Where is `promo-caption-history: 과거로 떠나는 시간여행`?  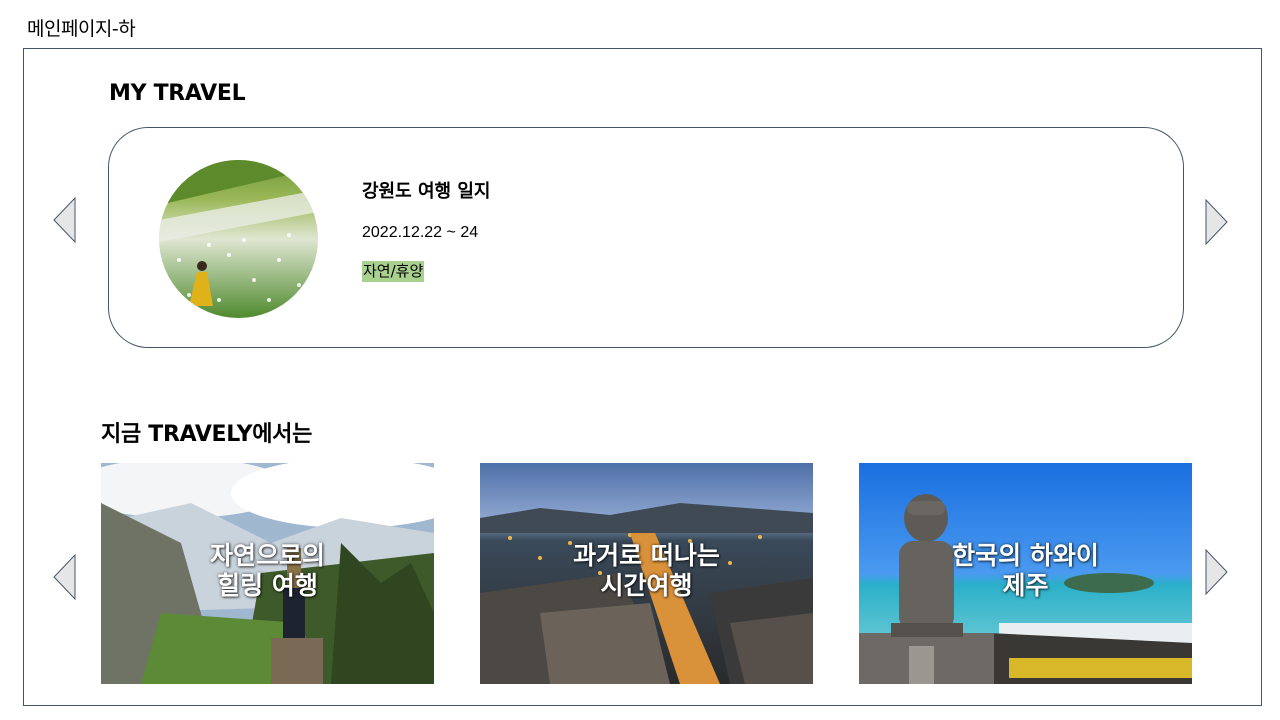
promo-caption-history: 과거로 떠나는 시간여행 is located at coordinates (646, 570).